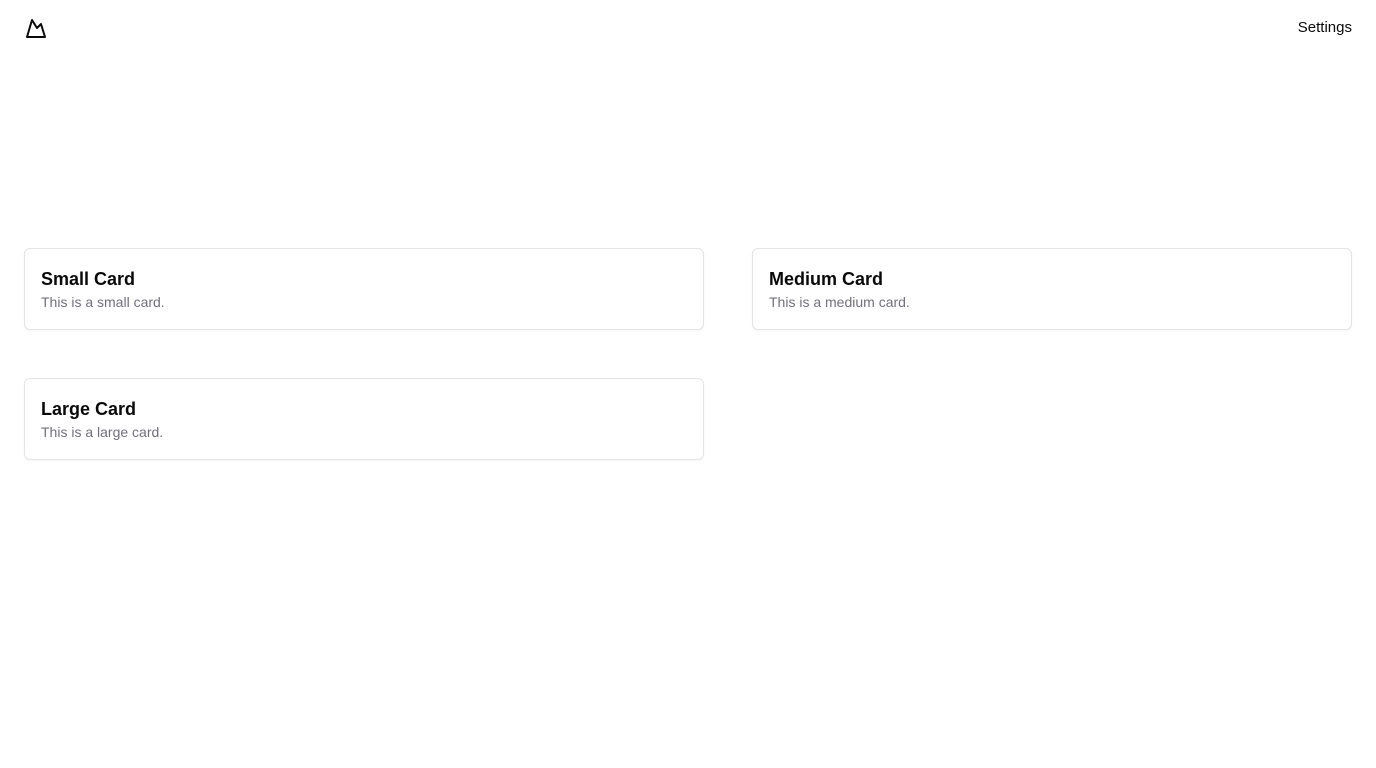 Image resolution: width=1376 pixels, height=768 pixels. I want to click on top-navbar: Settings, so click(688, 28).